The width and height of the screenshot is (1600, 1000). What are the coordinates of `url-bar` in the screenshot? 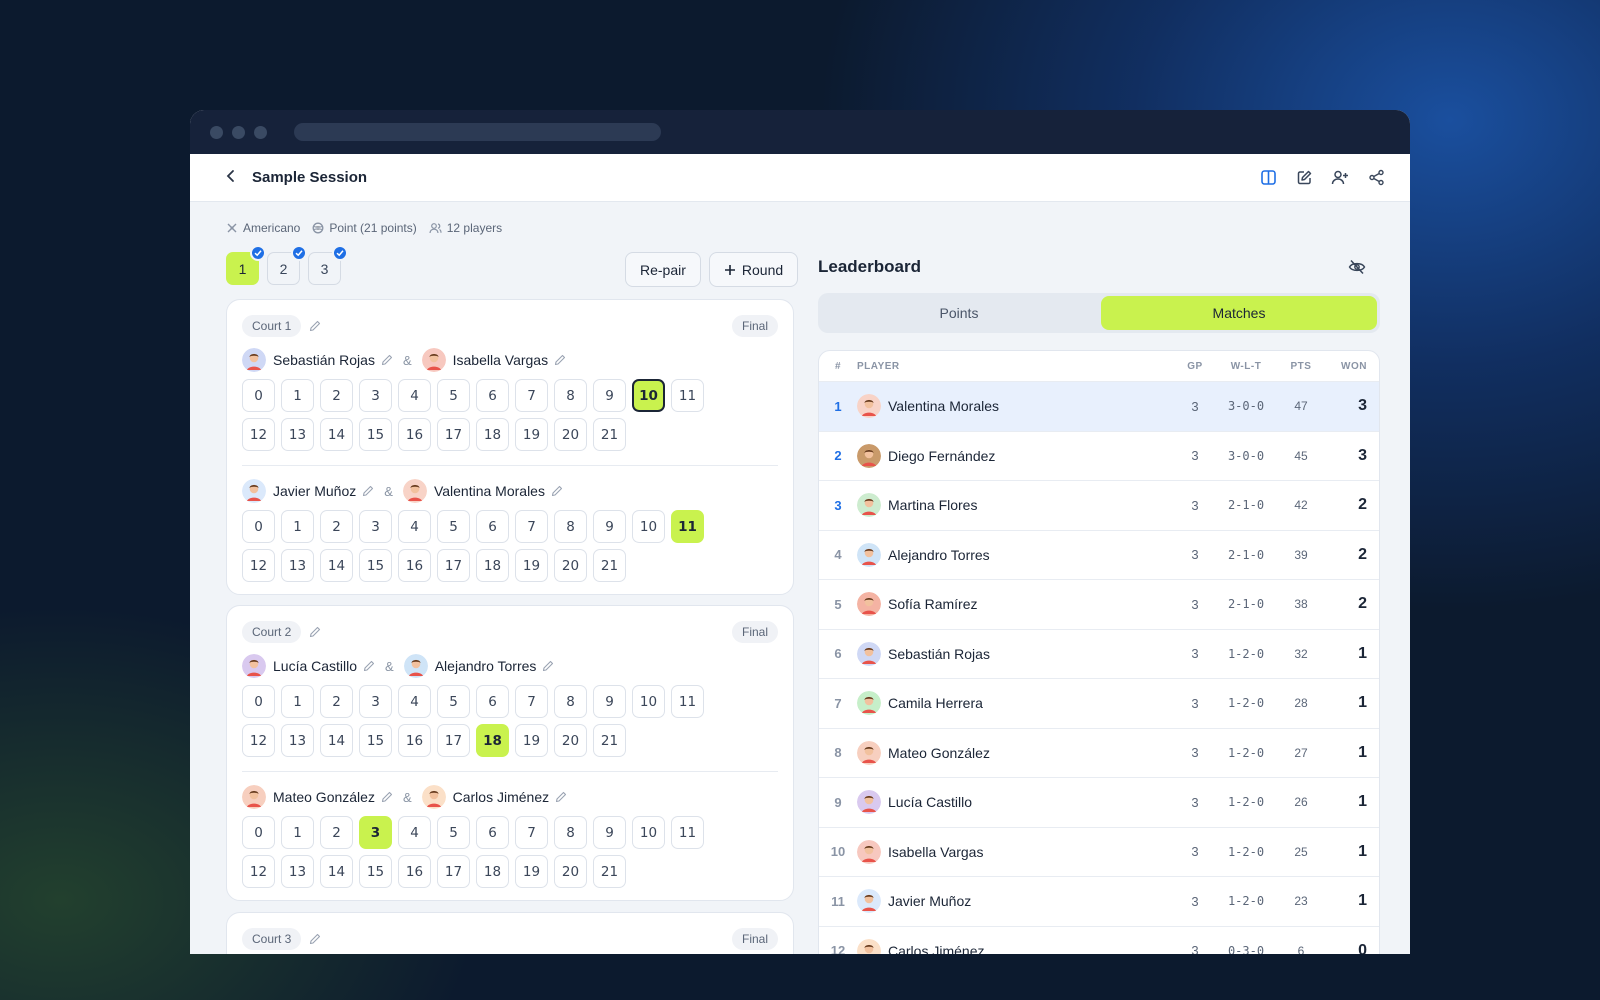 It's located at (477, 132).